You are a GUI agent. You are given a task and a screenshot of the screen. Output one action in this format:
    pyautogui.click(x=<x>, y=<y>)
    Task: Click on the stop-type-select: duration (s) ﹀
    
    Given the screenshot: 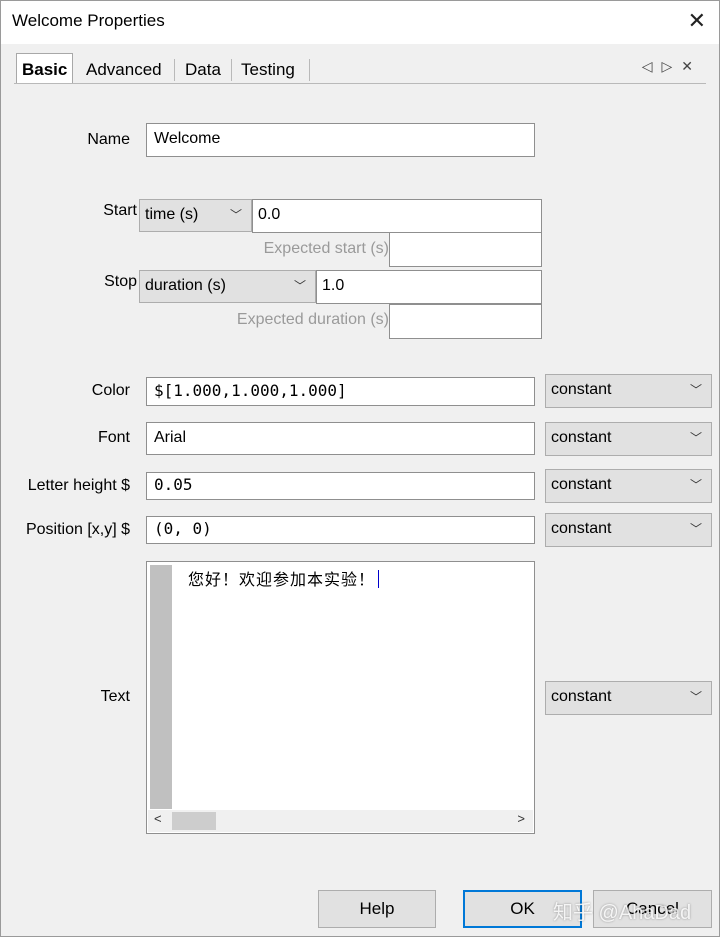 What is the action you would take?
    pyautogui.click(x=227, y=286)
    